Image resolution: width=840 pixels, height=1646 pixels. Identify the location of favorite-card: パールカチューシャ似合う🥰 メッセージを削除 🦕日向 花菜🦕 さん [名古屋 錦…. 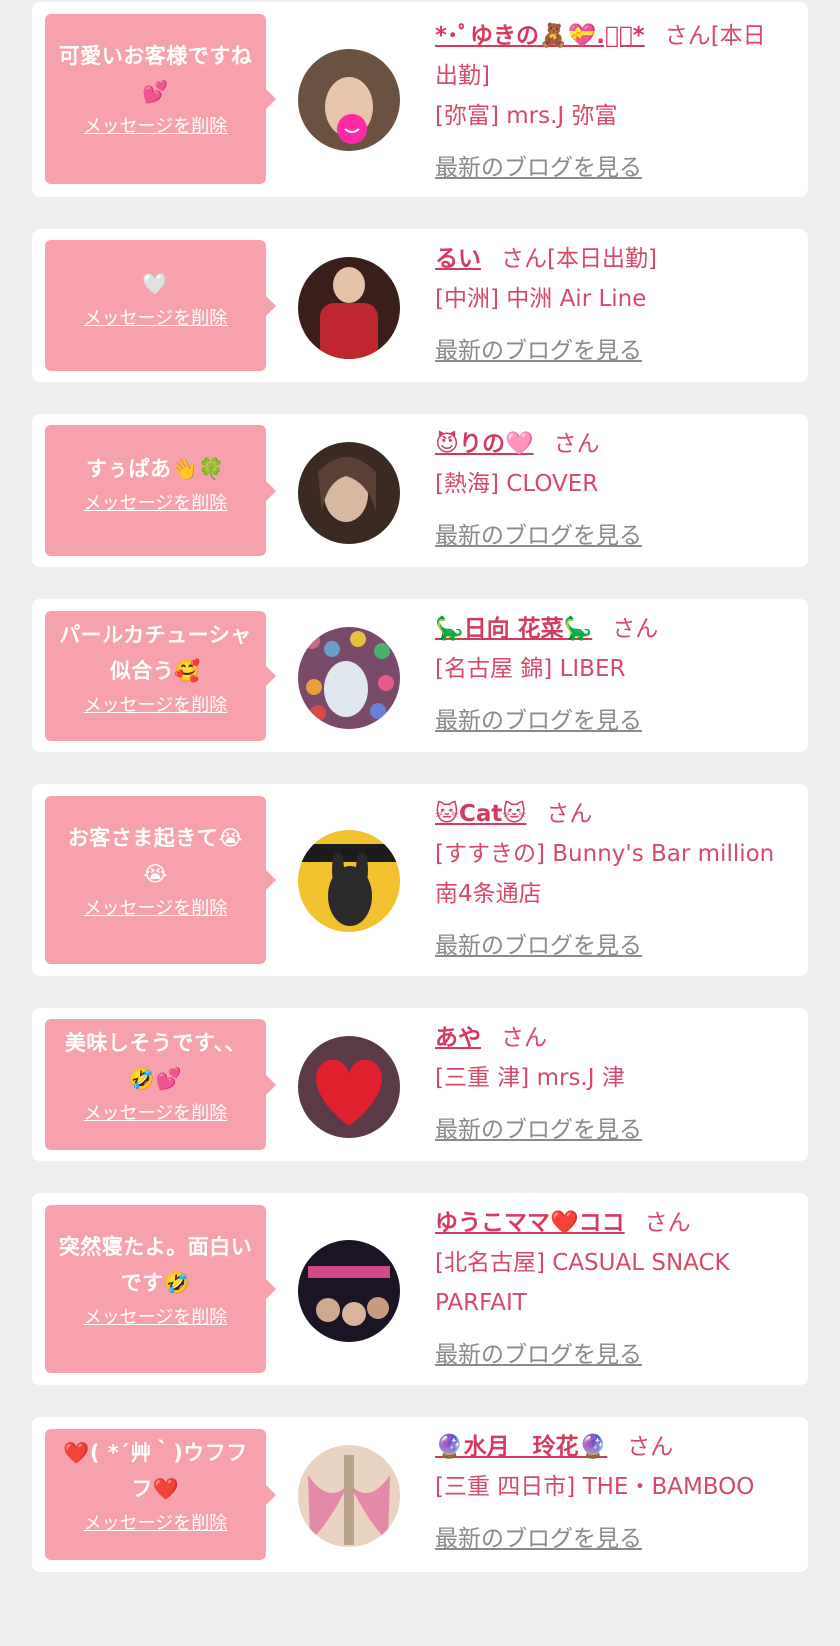
(420, 675).